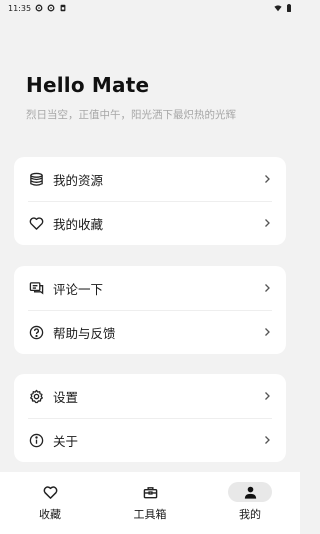  I want to click on nav-label: 我的, so click(250, 514).